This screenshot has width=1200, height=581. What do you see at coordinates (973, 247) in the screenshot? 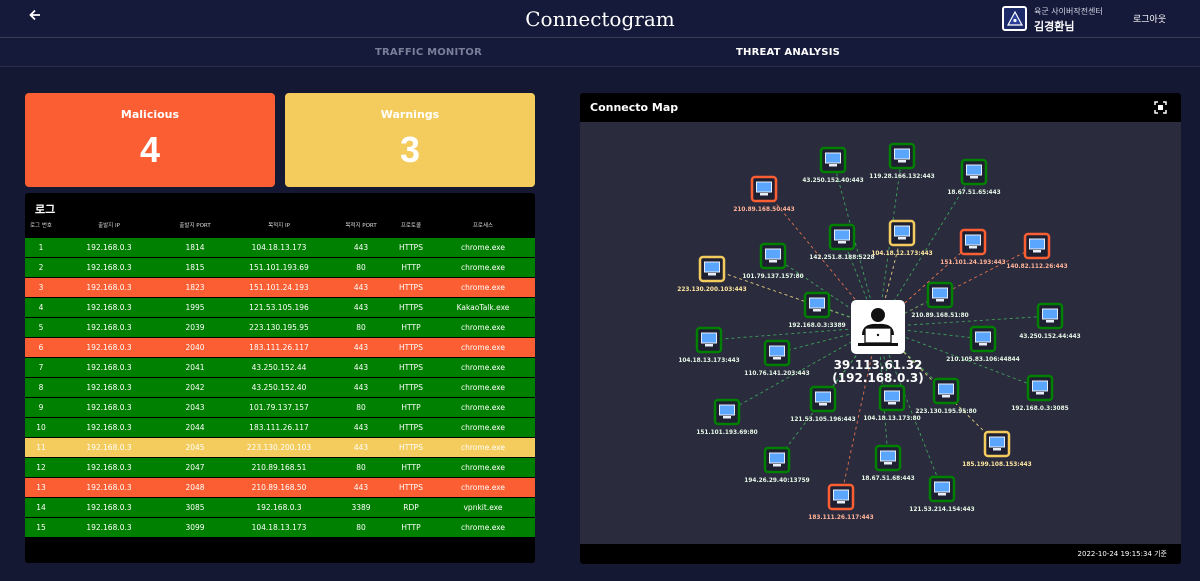
I see `network-node: 151.101.24.193:443` at bounding box center [973, 247].